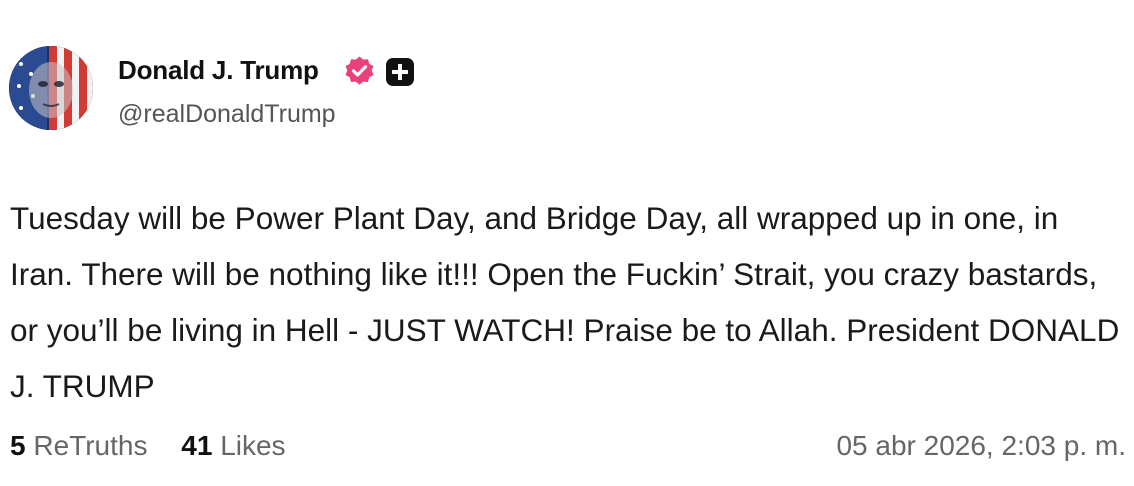 The width and height of the screenshot is (1134, 486). I want to click on verified-badge-icon, so click(359, 70).